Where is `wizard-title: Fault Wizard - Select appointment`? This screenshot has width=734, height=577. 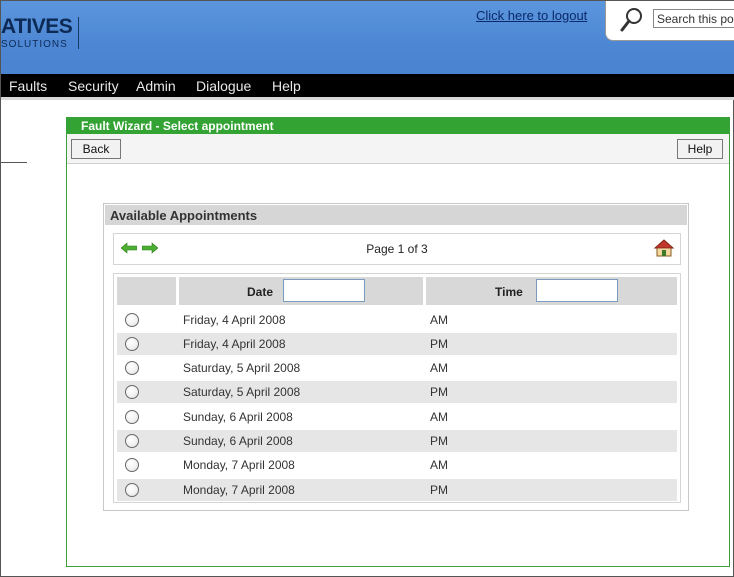
wizard-title: Fault Wizard - Select appointment is located at coordinates (398, 126).